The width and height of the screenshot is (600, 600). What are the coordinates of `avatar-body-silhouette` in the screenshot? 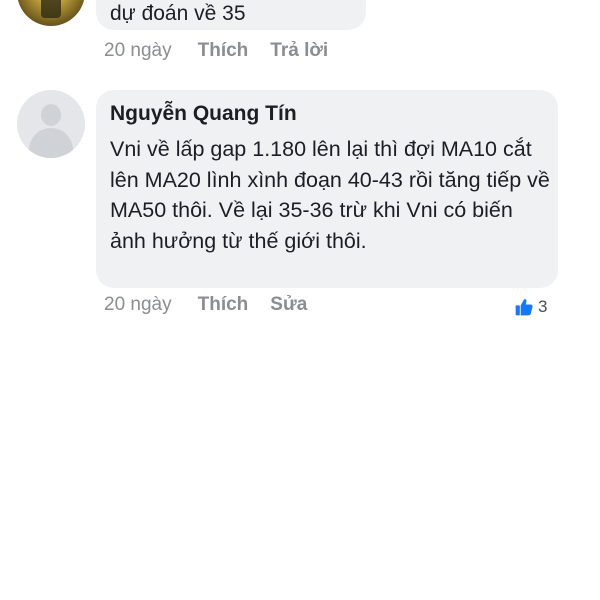 It's located at (51, 143).